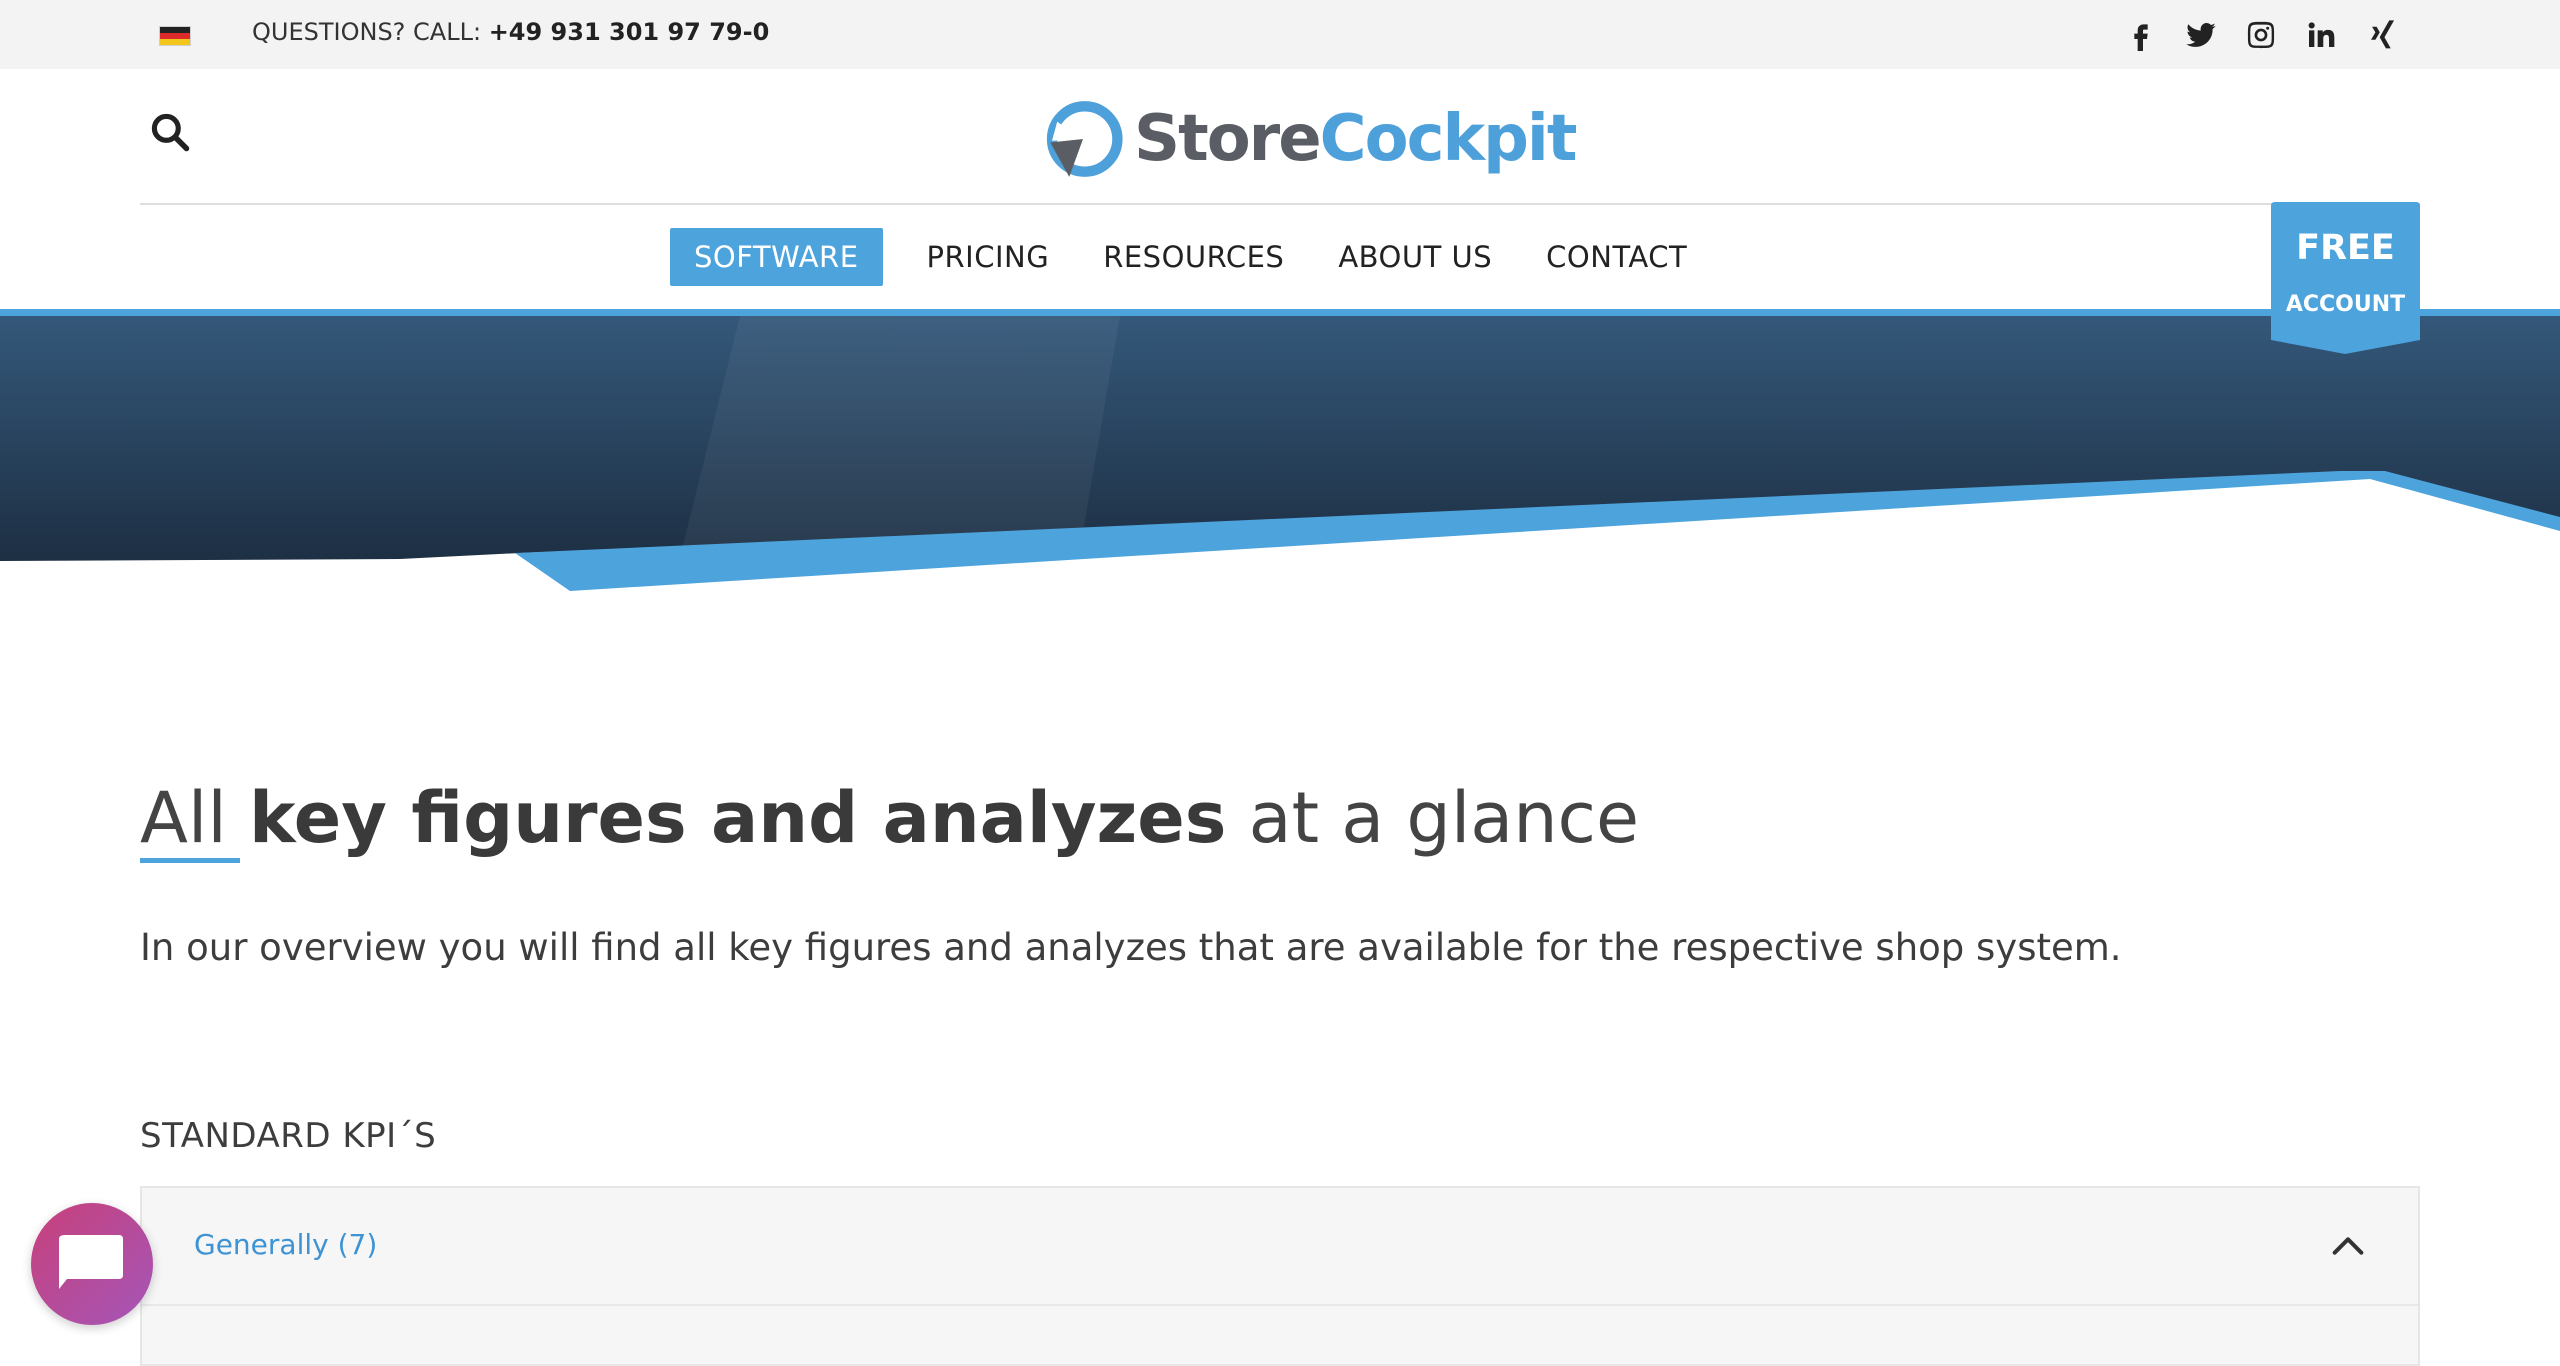 The image size is (2560, 1366). What do you see at coordinates (1280, 204) in the screenshot?
I see `header-divider` at bounding box center [1280, 204].